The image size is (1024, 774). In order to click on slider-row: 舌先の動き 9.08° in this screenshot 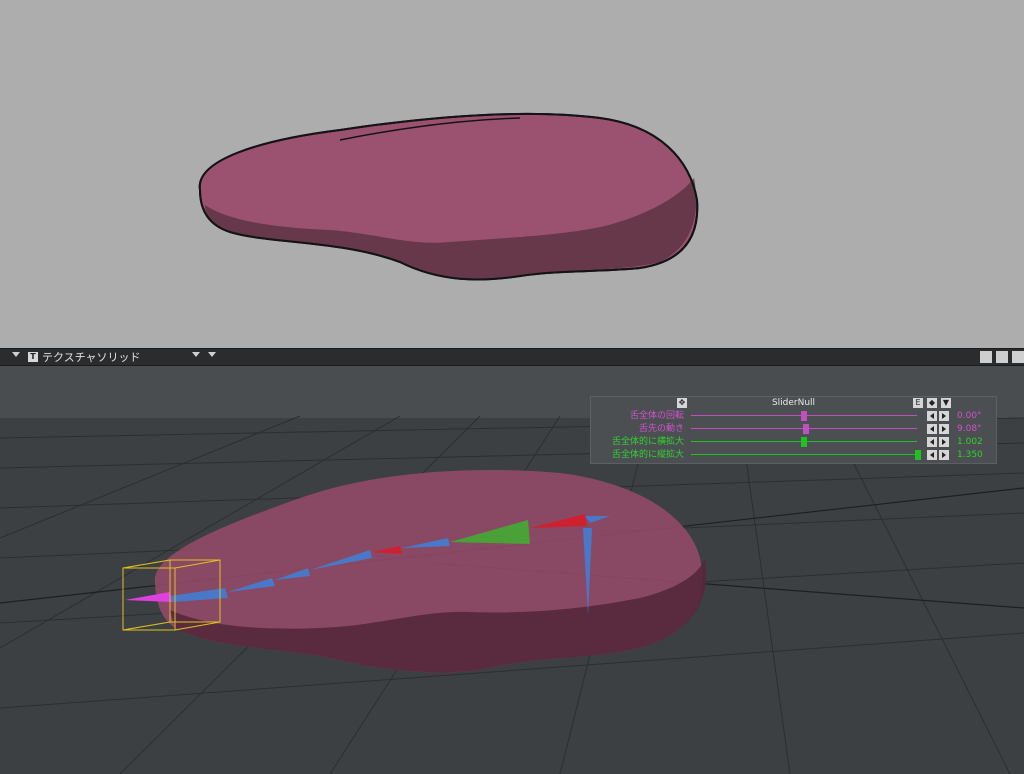, I will do `click(794, 429)`.